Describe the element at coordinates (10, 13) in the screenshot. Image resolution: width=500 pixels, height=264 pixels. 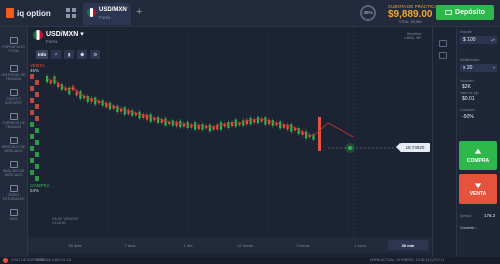
I see `logo-mark-icon` at that location.